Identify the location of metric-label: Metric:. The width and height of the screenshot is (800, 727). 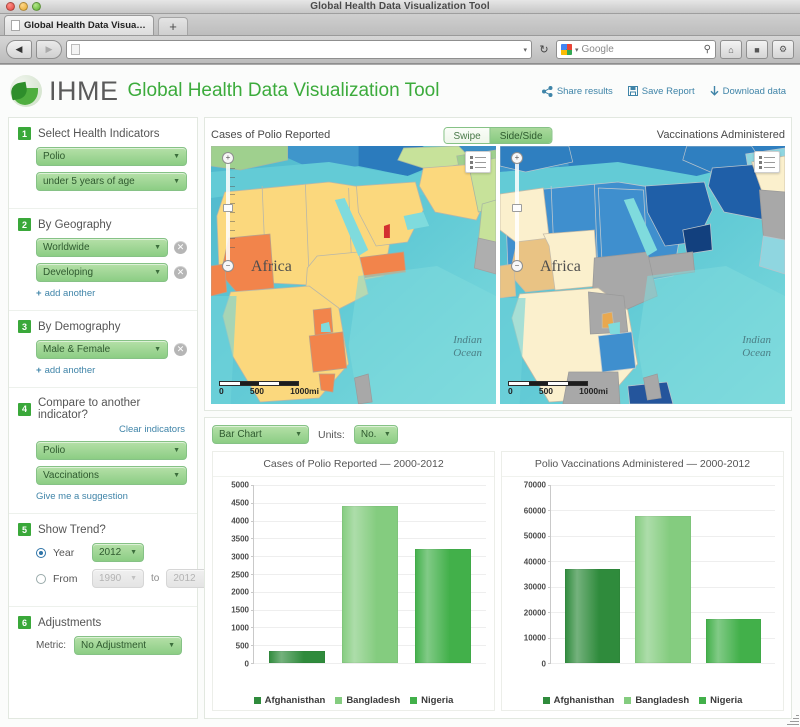
(51, 645).